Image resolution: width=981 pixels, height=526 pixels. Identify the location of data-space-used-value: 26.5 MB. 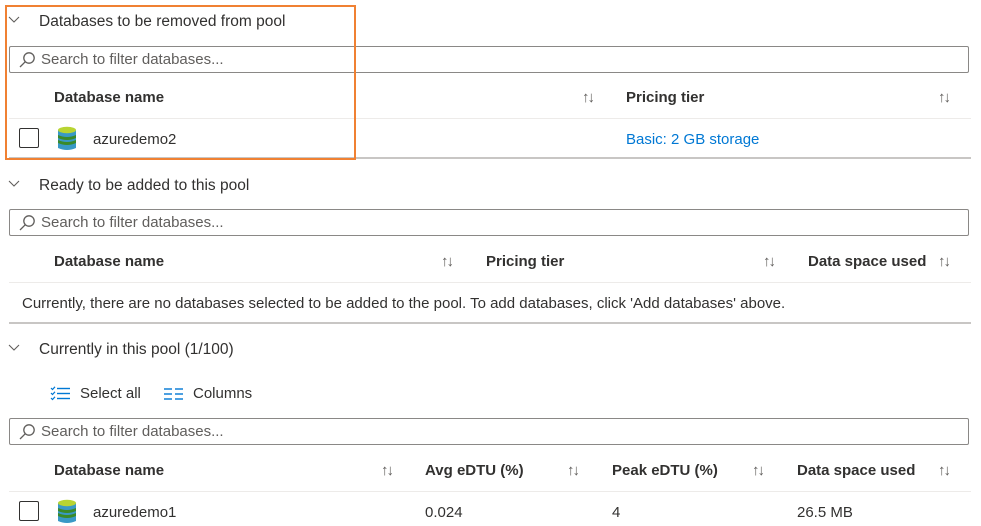
(825, 512).